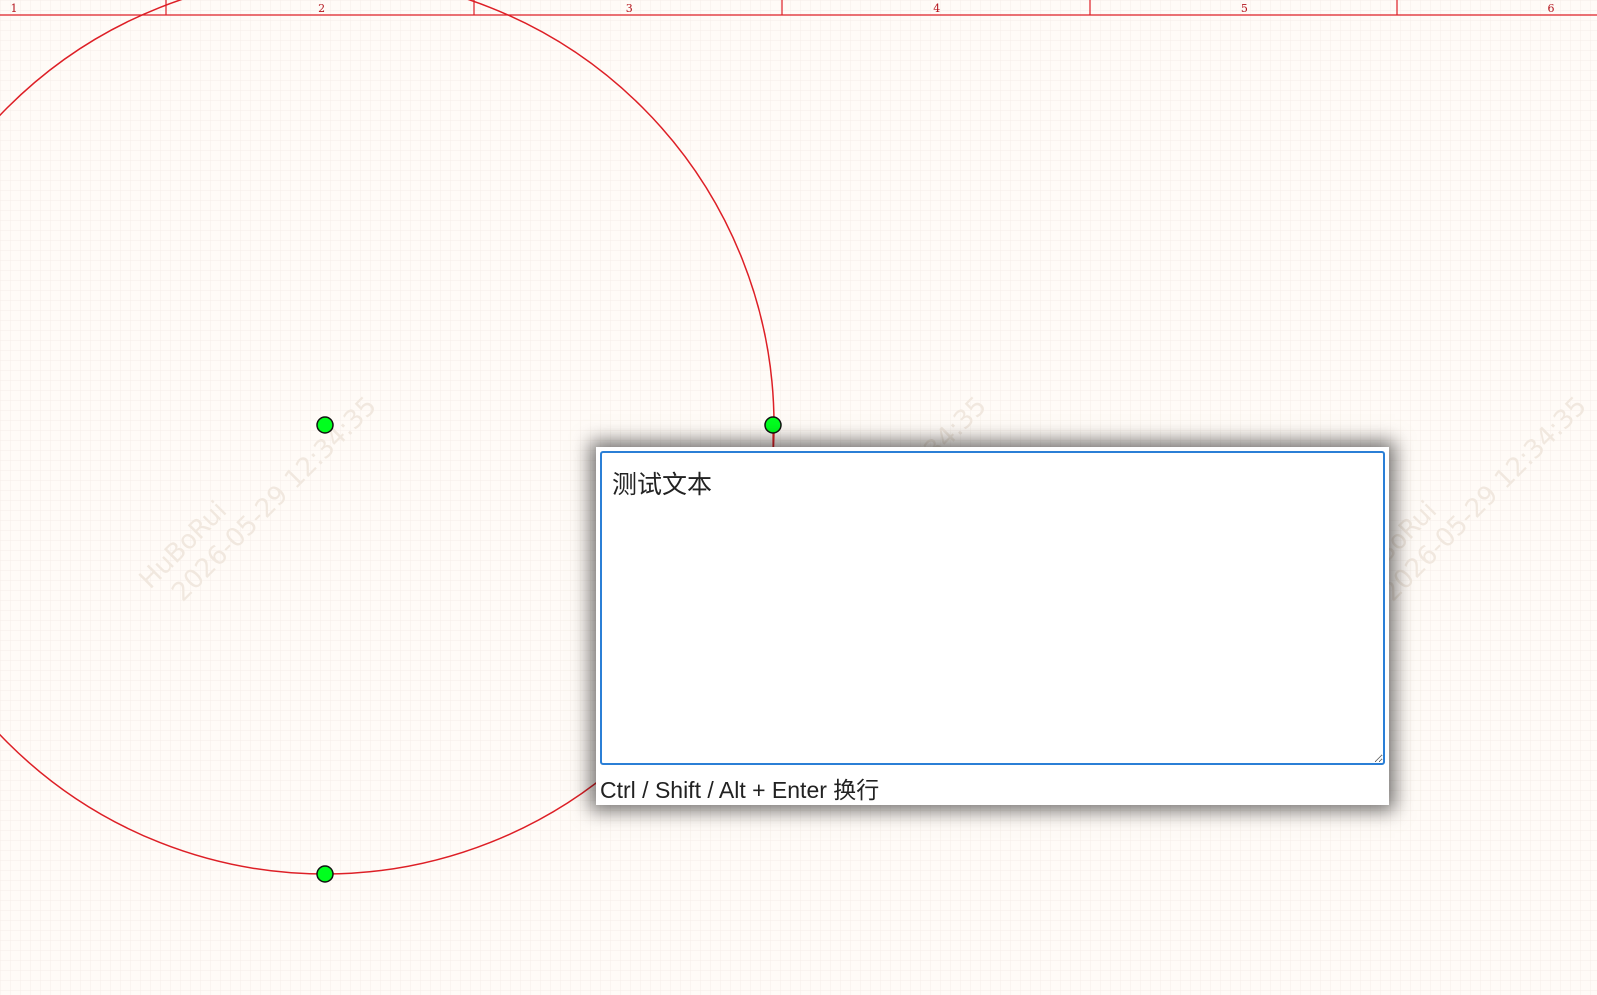 The height and width of the screenshot is (995, 1597). Describe the element at coordinates (629, 8) in the screenshot. I see `ruler-label: 3` at that location.